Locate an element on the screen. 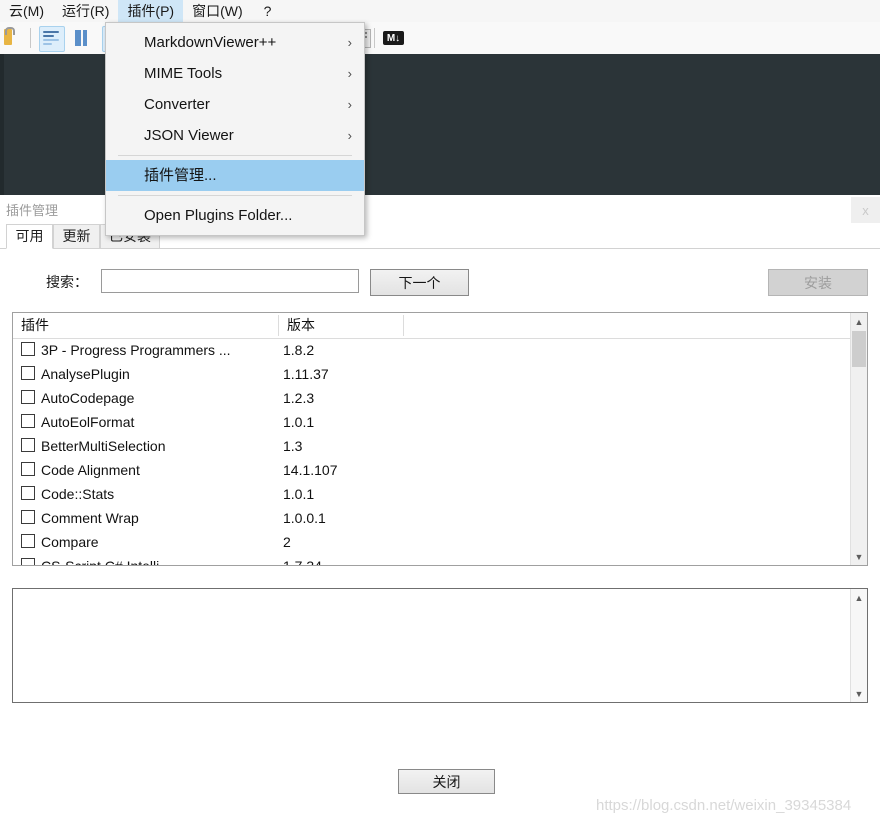  plugin-version: 2 is located at coordinates (287, 542).